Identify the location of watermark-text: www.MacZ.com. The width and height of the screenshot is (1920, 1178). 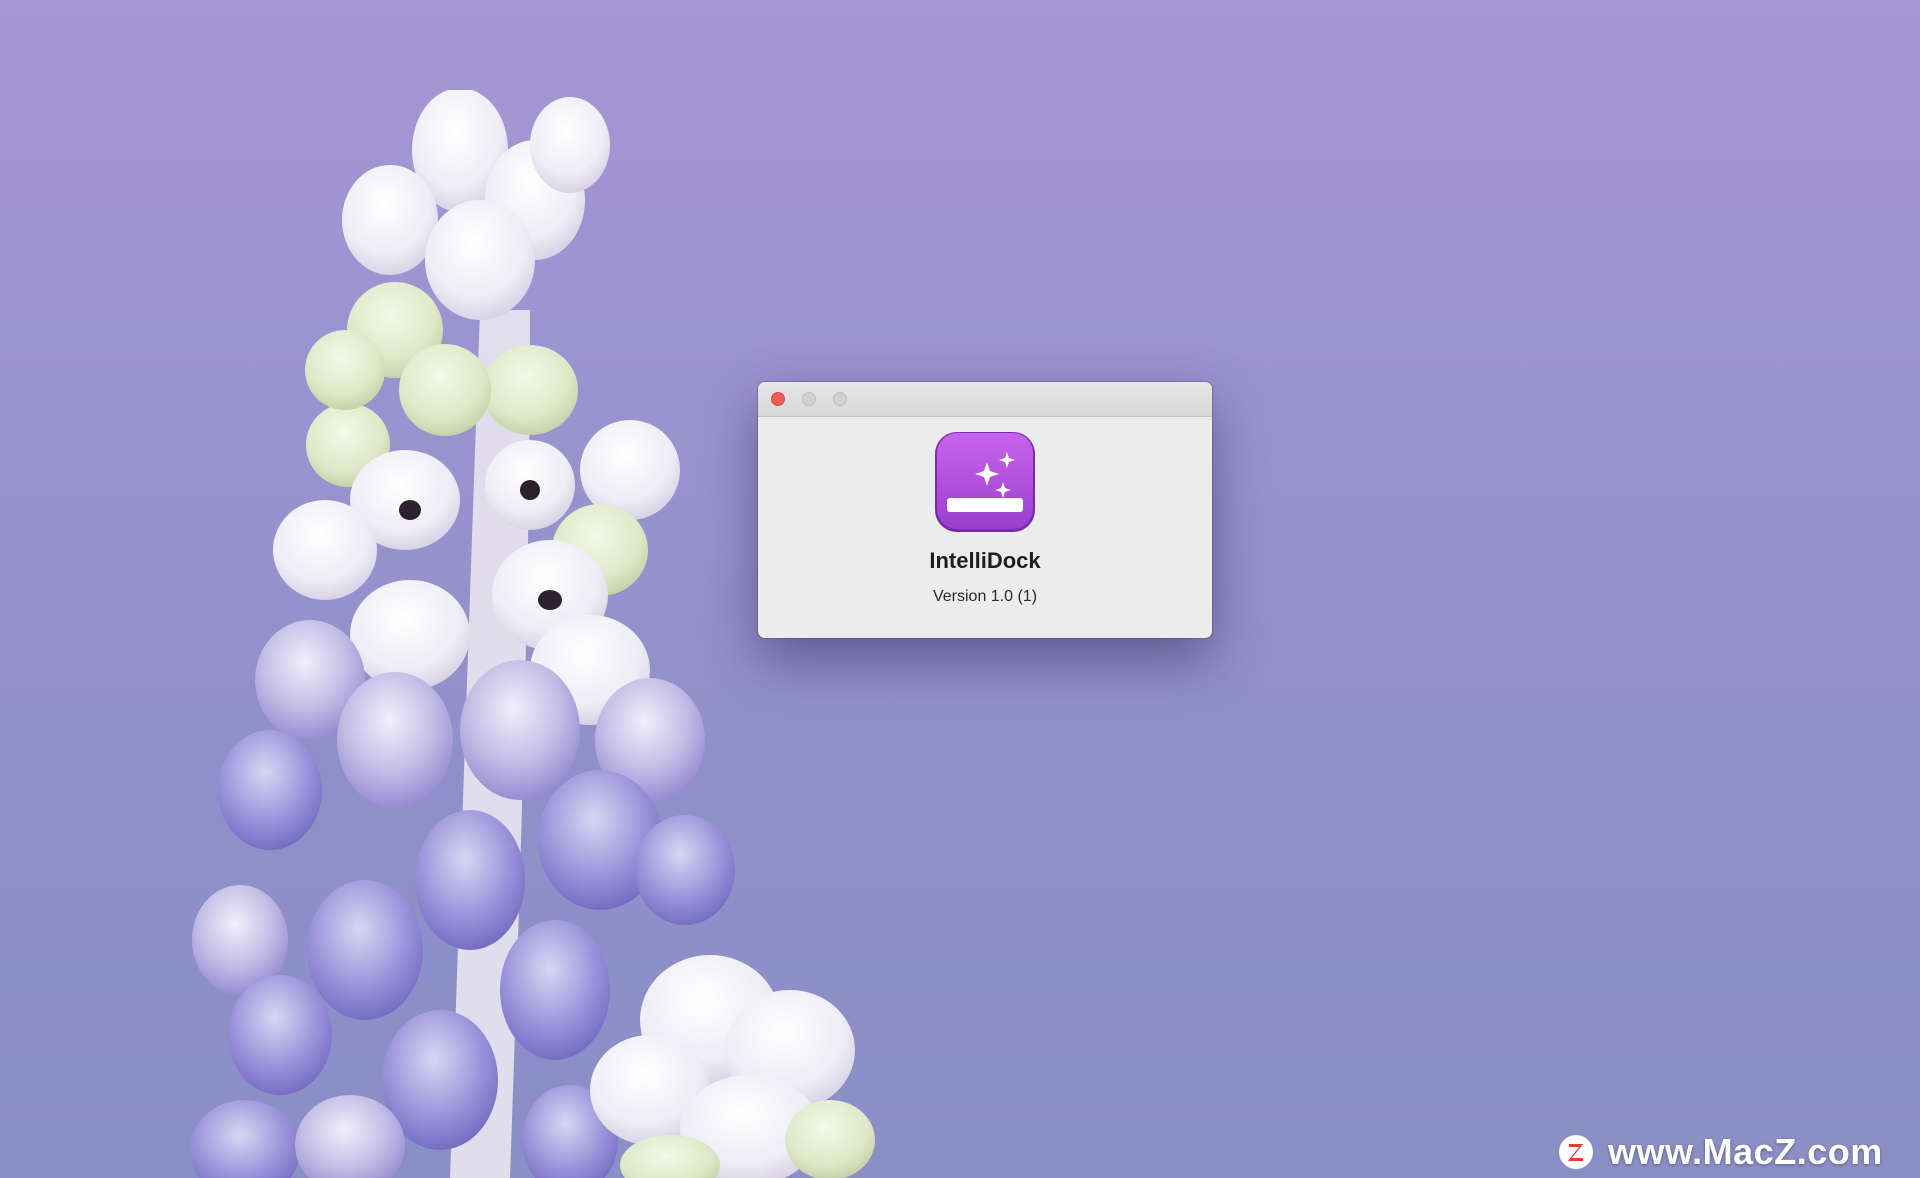
(1745, 1151).